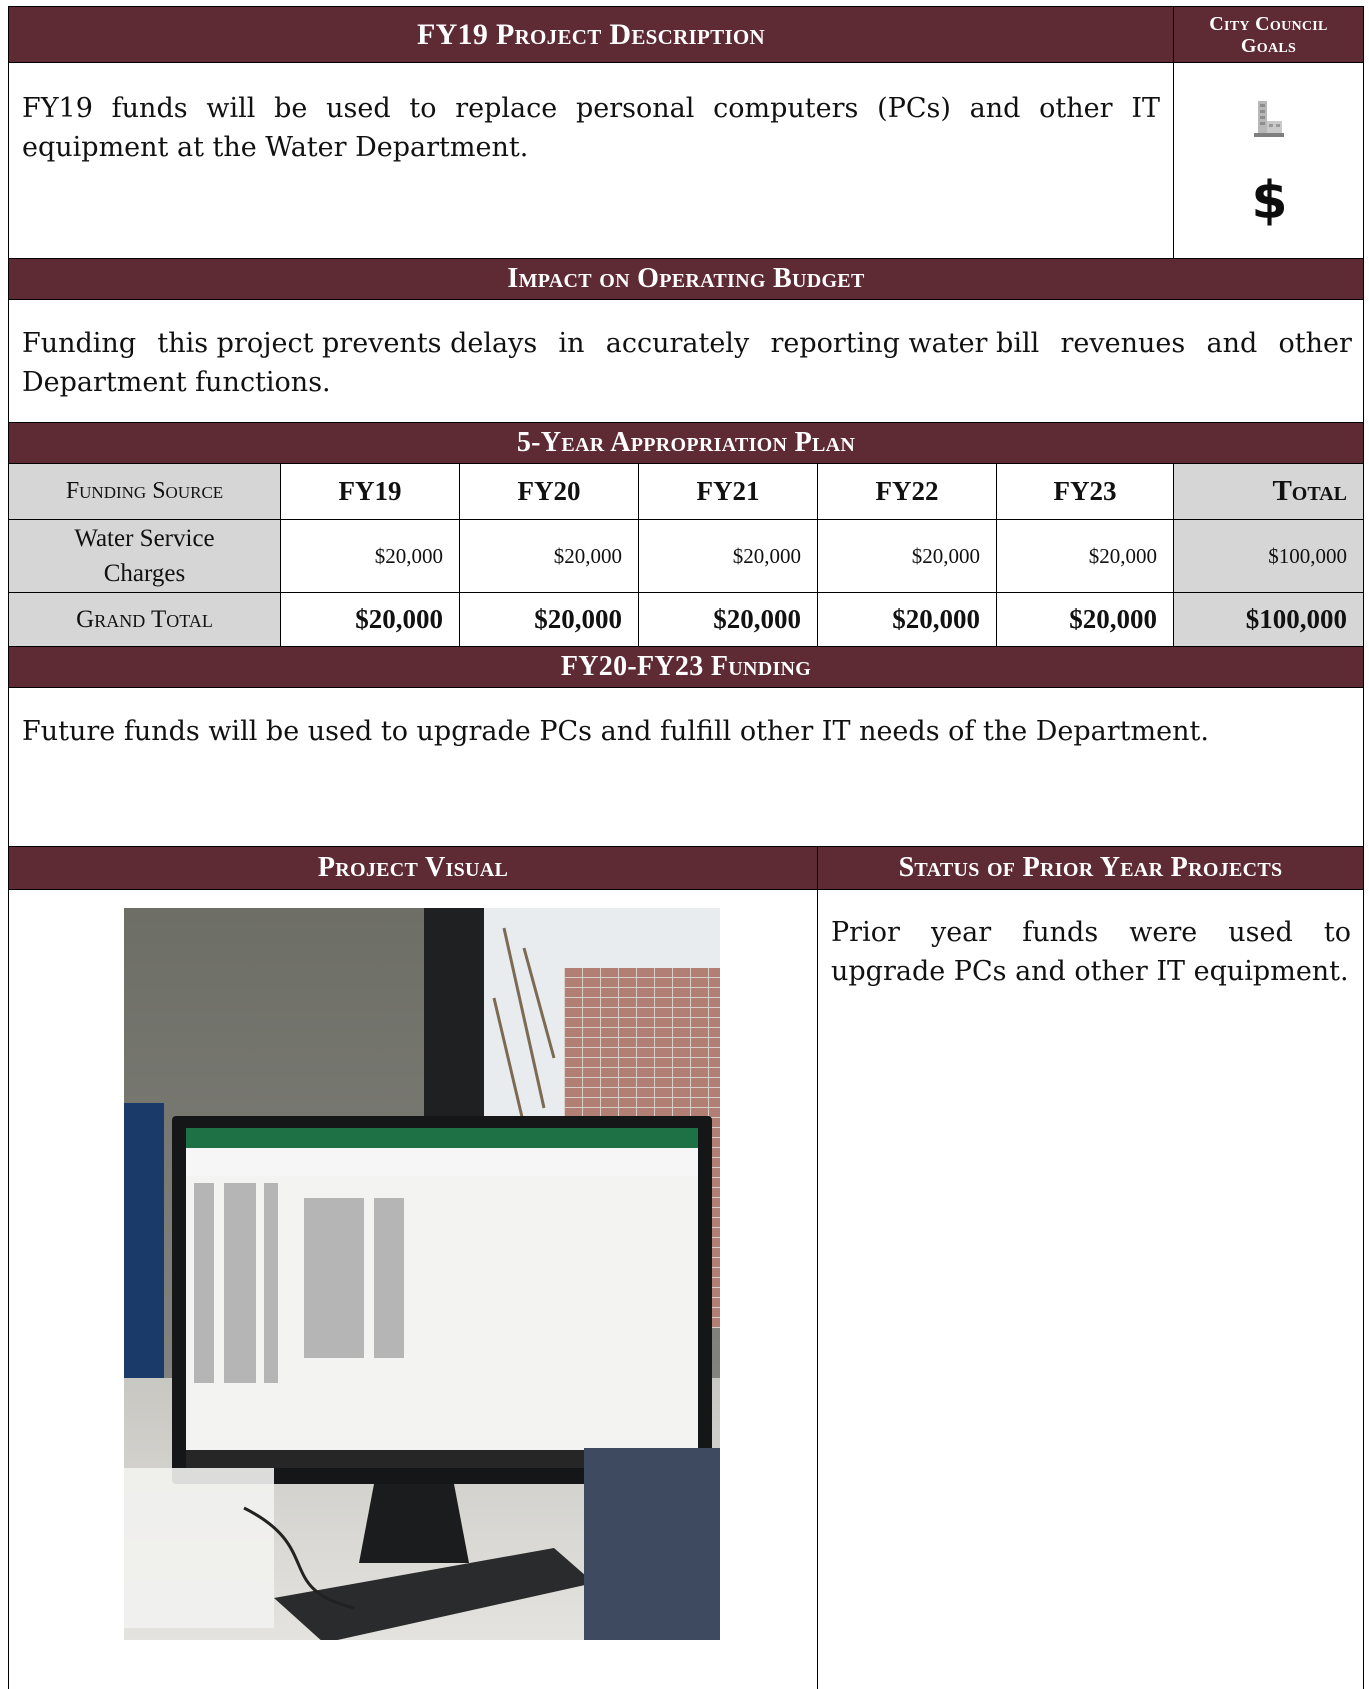  I want to click on col-header-fy19: FY19, so click(370, 491).